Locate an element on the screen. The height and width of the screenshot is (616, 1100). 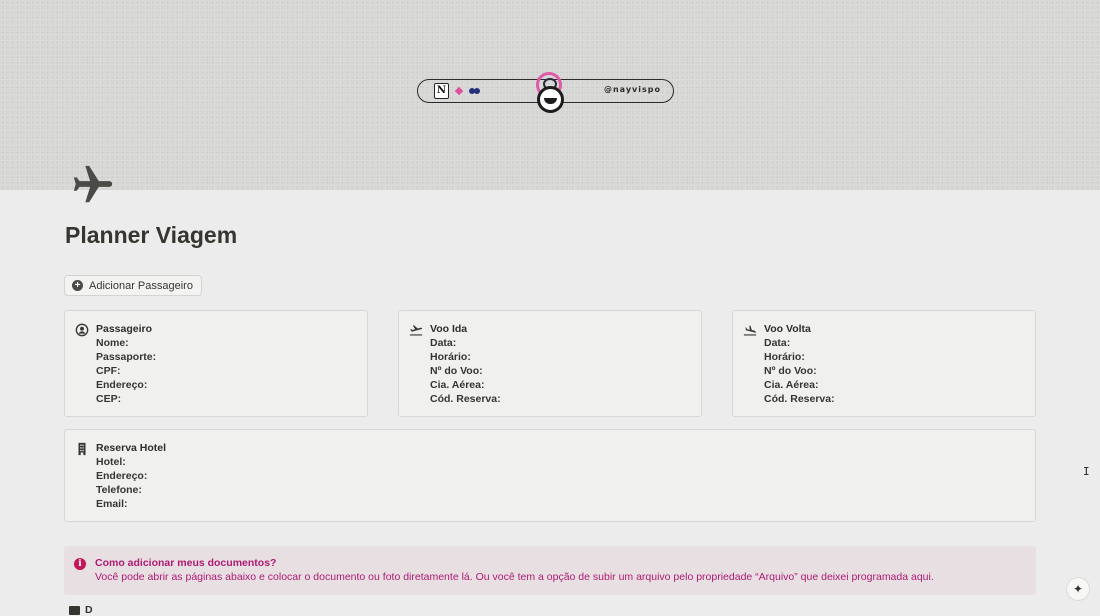
hotel-field: Email: is located at coordinates (112, 504).